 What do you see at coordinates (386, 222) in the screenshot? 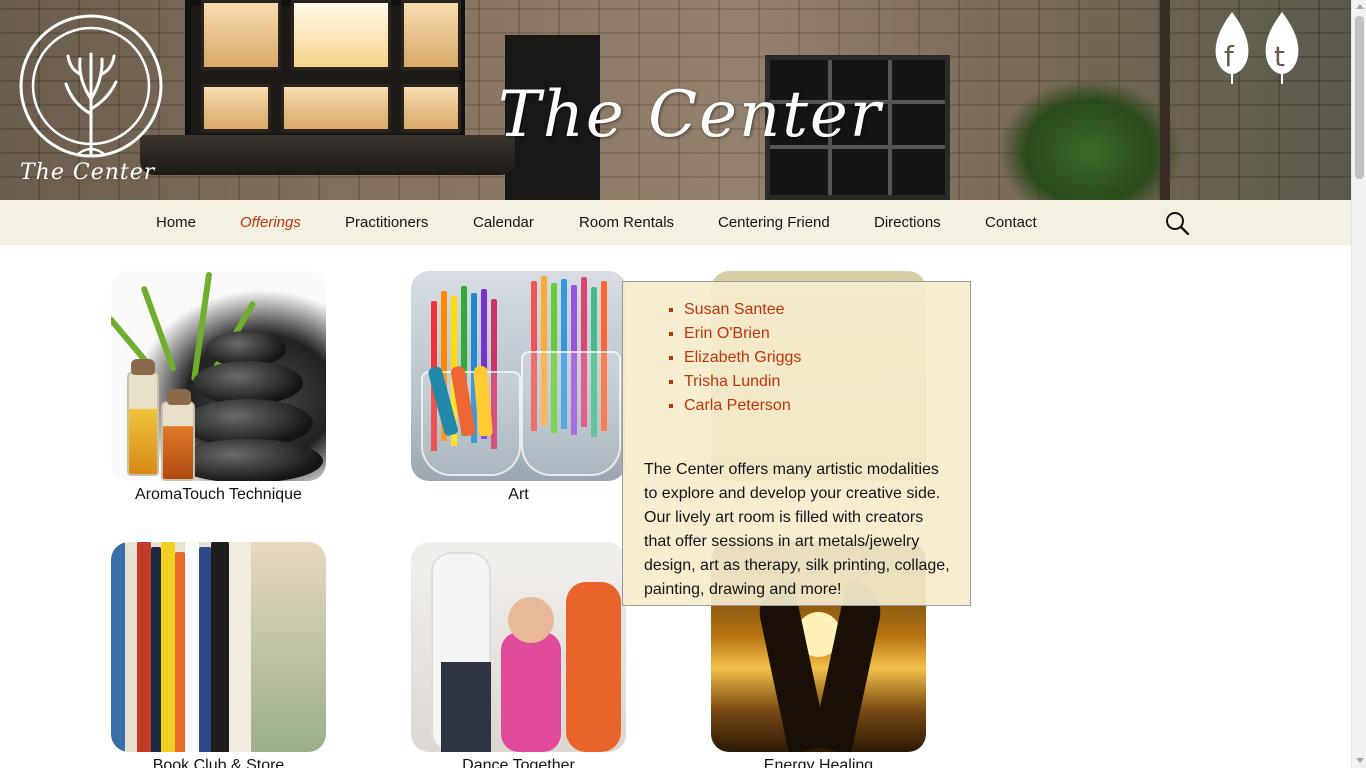
I see `nav-practitioners: Practitioners` at bounding box center [386, 222].